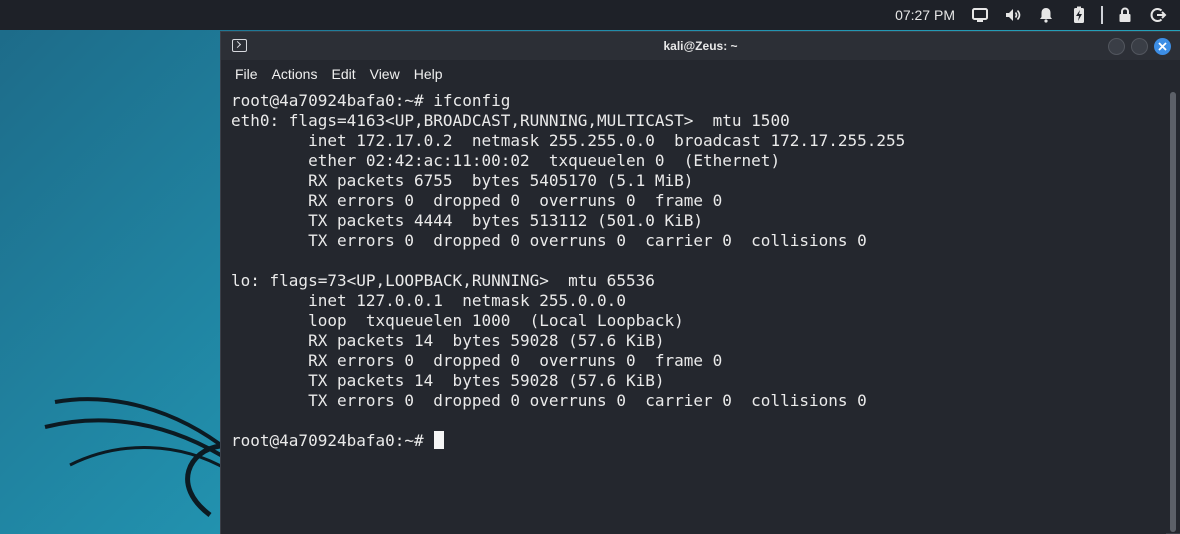  Describe the element at coordinates (438, 440) in the screenshot. I see `terminal-cursor` at that location.